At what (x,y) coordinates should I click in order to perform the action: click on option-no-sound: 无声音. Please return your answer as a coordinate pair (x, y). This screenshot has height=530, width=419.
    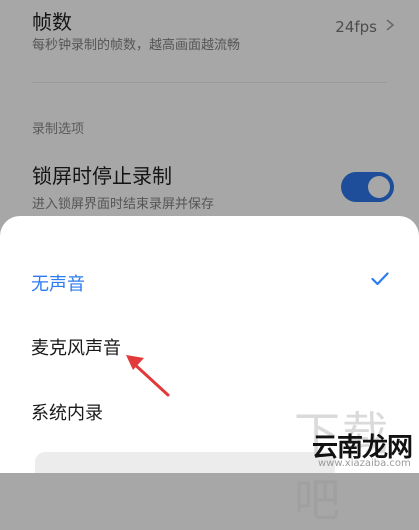
    Looking at the image, I should click on (58, 283).